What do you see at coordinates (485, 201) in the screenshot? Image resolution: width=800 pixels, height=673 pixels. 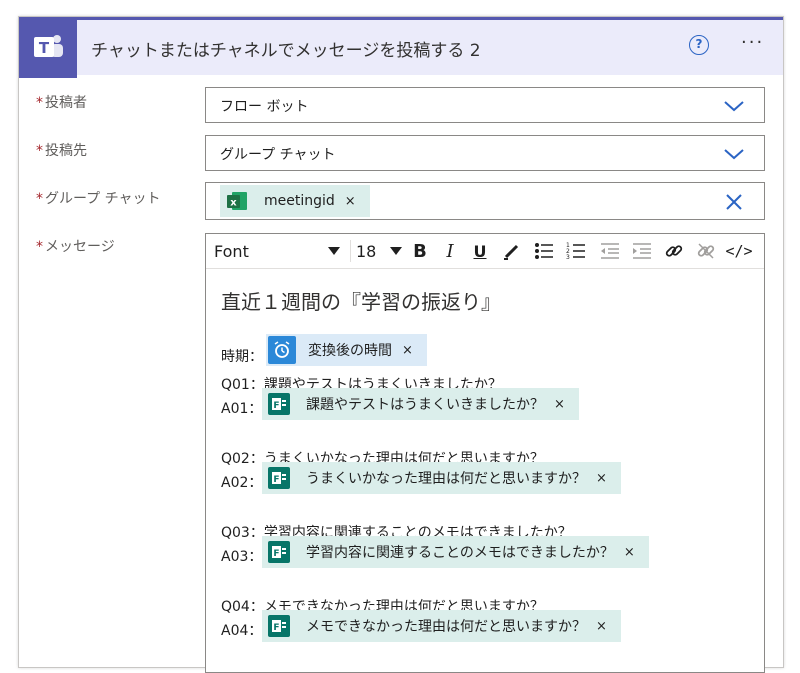 I see `group-chat-field: x meetingid ×` at bounding box center [485, 201].